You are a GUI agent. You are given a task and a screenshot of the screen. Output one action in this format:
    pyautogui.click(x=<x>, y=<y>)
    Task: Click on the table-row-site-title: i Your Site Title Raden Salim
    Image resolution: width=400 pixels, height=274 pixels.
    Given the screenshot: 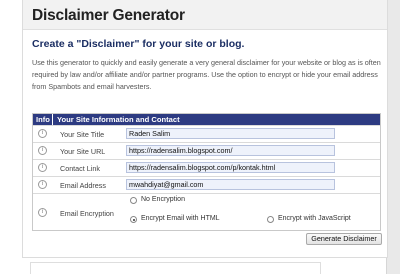 What is the action you would take?
    pyautogui.click(x=206, y=133)
    